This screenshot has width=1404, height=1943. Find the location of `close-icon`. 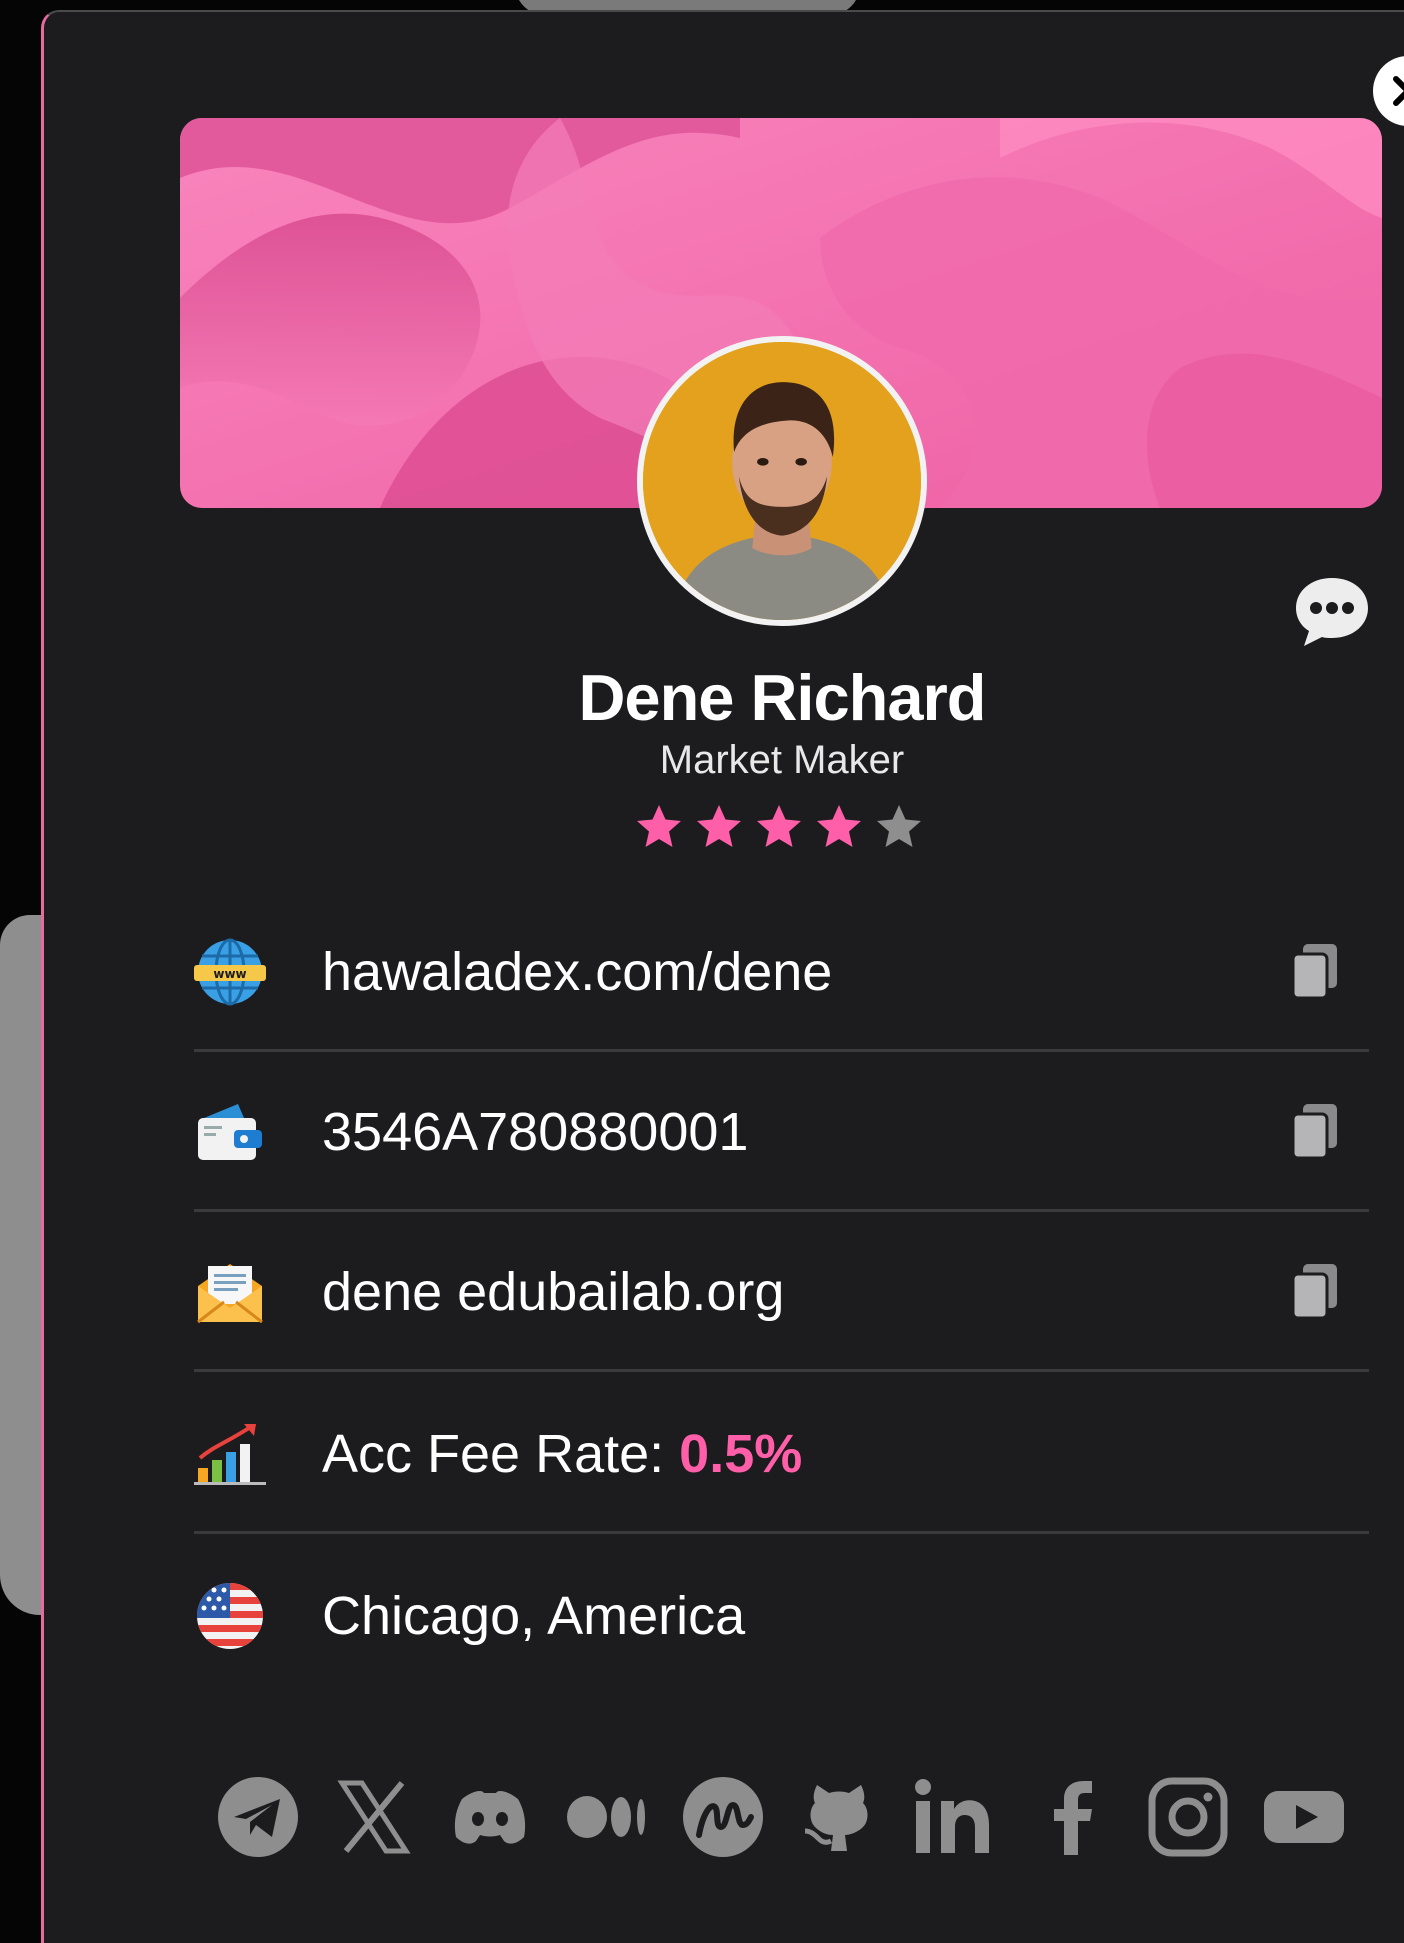

close-icon is located at coordinates (1398, 91).